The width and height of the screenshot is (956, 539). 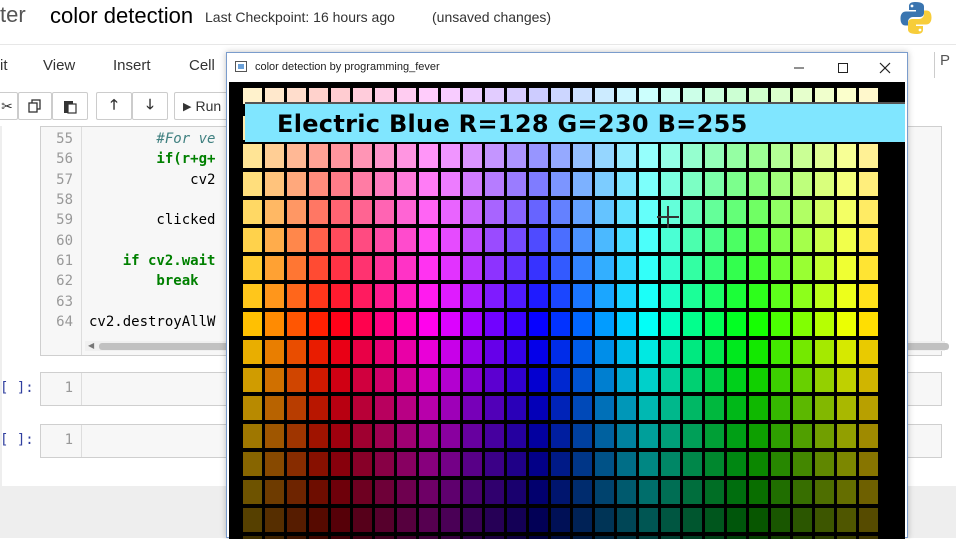 What do you see at coordinates (202, 65) in the screenshot?
I see `menu-cell: Cell` at bounding box center [202, 65].